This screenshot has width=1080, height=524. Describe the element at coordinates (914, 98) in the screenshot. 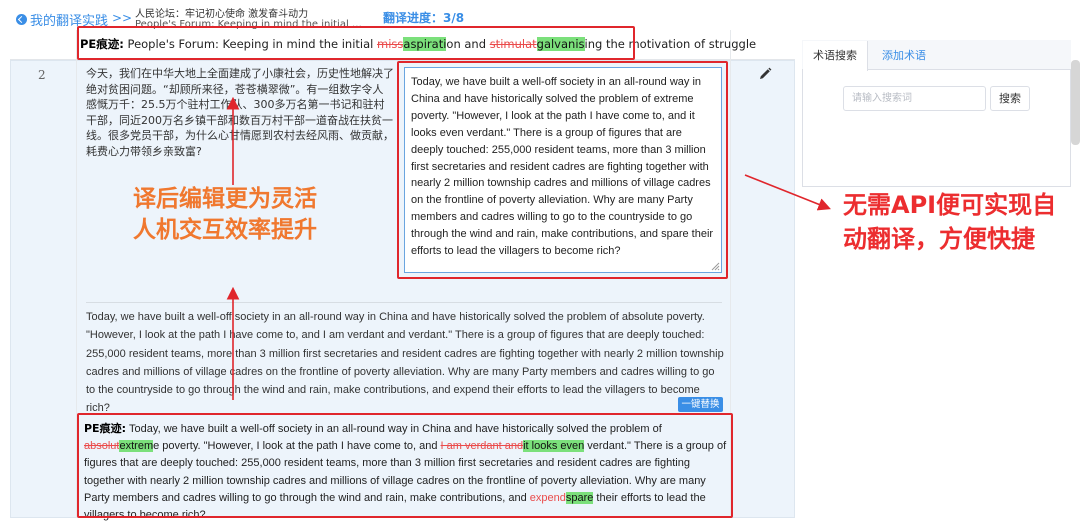

I see `term-search-input` at that location.